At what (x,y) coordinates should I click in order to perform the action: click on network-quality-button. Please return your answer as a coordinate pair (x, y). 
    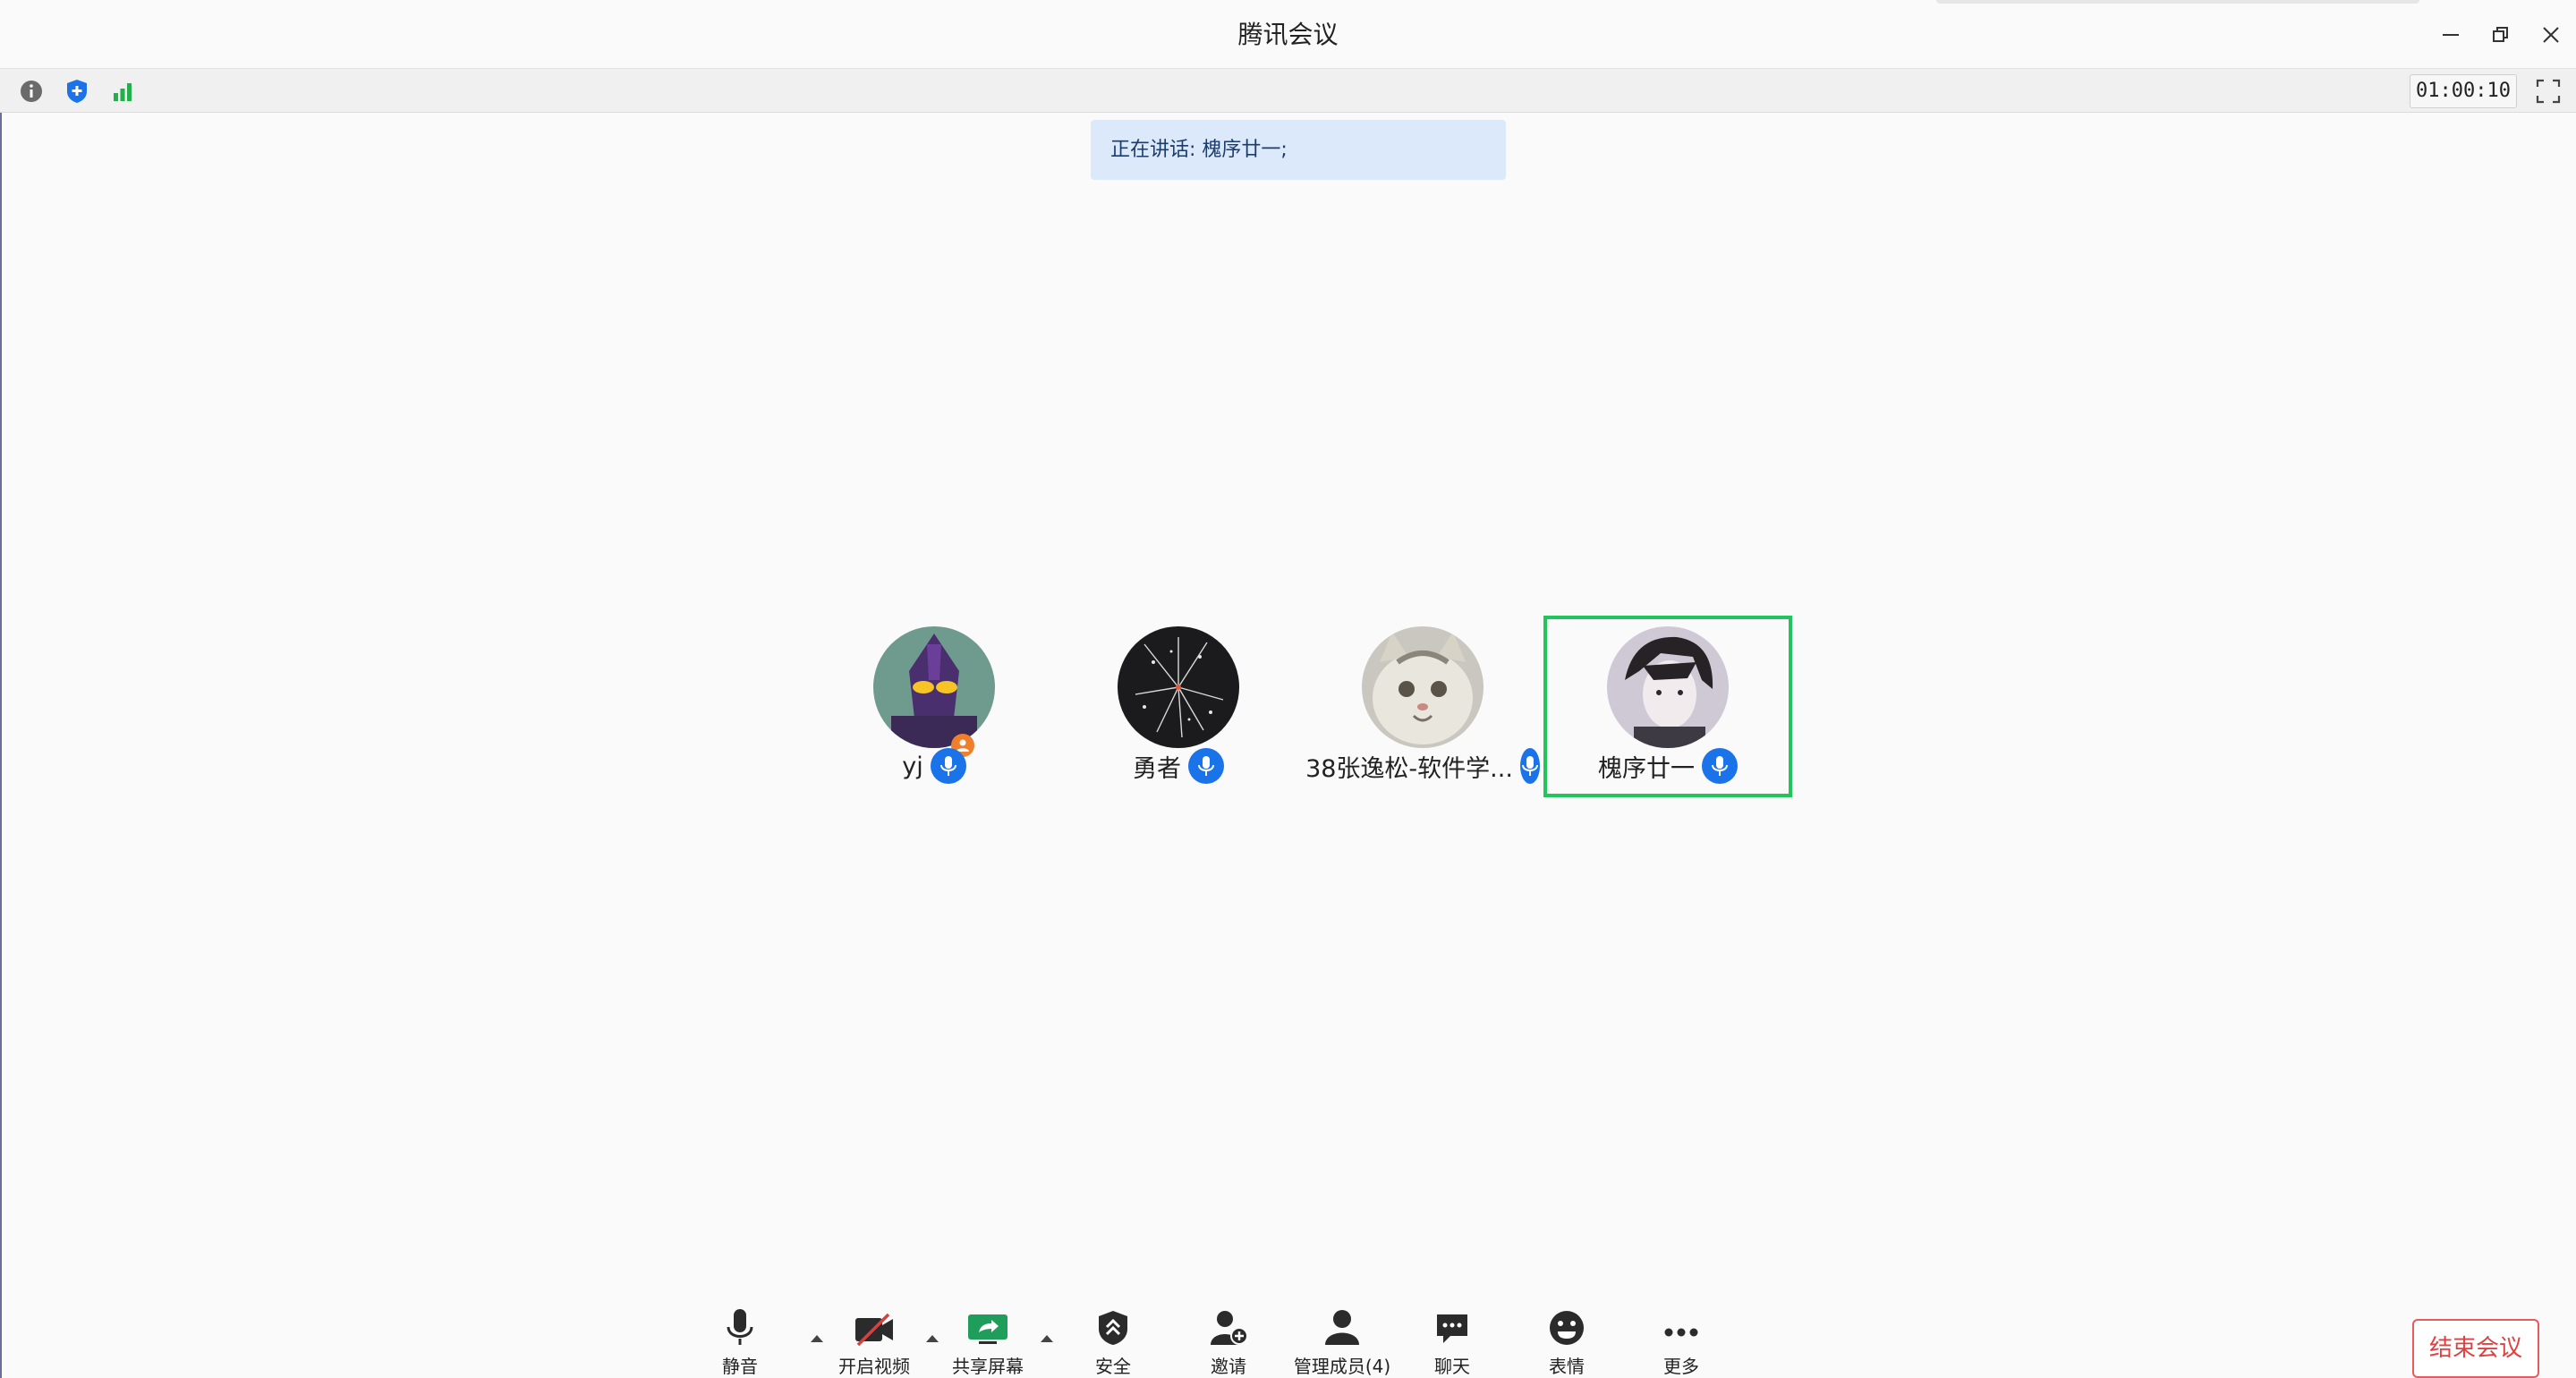
    Looking at the image, I should click on (122, 91).